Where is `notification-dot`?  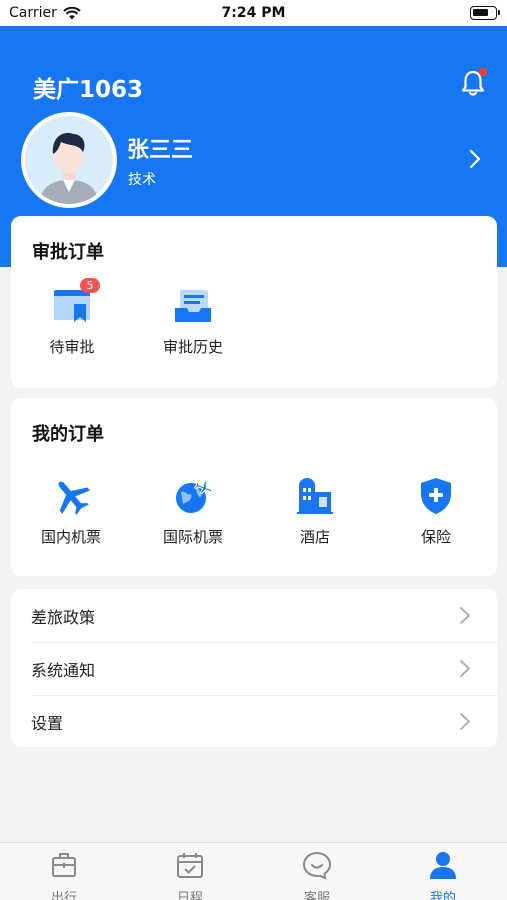
notification-dot is located at coordinates (483, 72).